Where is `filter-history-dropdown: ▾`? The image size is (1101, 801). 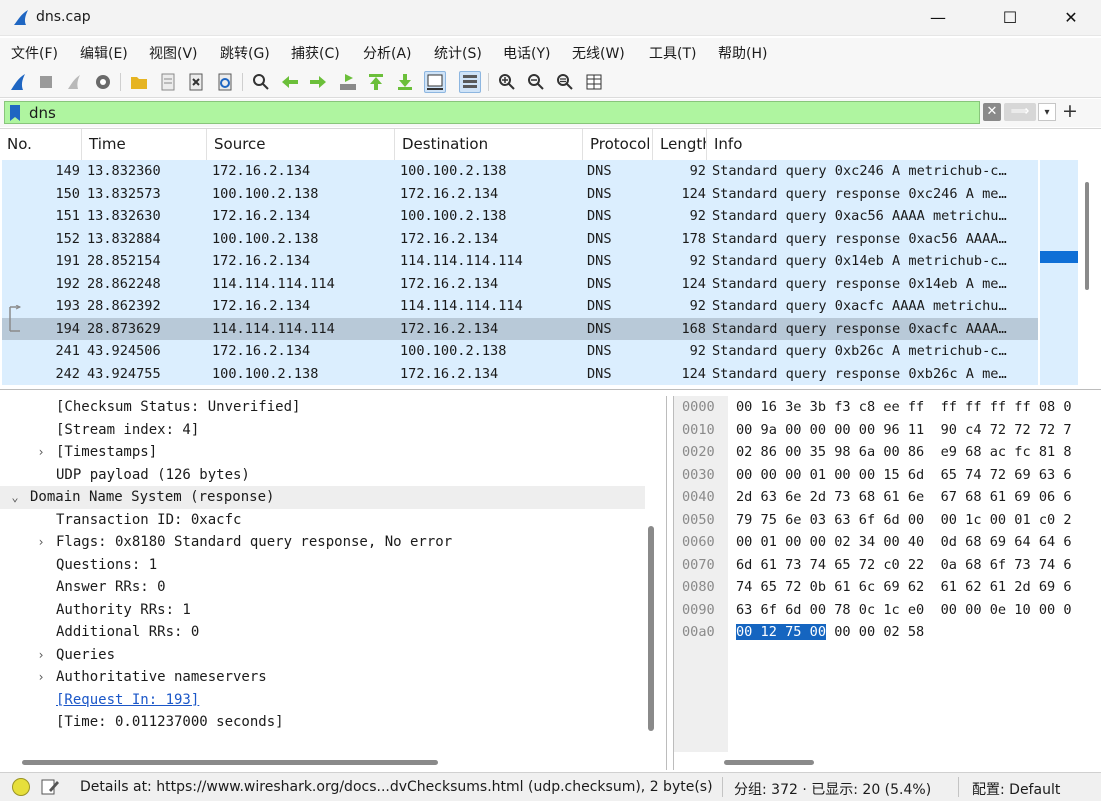
filter-history-dropdown: ▾ is located at coordinates (1047, 112).